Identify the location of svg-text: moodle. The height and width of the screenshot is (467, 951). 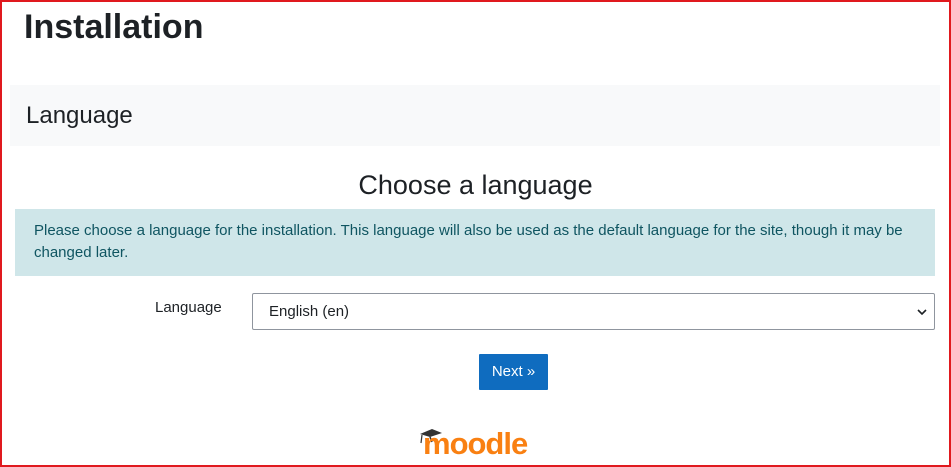
(475, 442).